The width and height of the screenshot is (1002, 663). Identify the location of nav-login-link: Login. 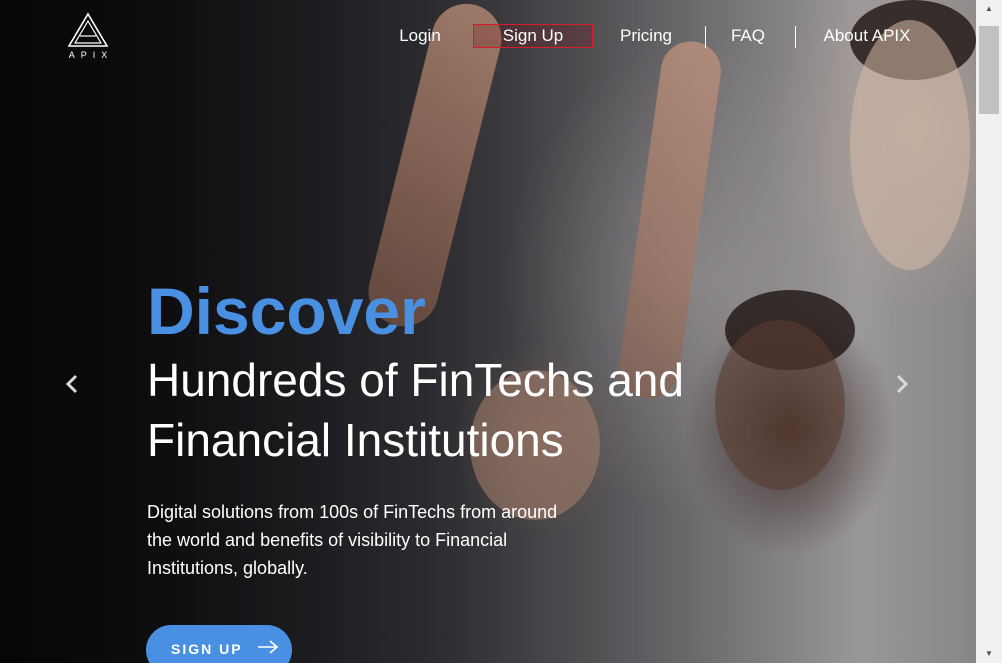
(420, 36).